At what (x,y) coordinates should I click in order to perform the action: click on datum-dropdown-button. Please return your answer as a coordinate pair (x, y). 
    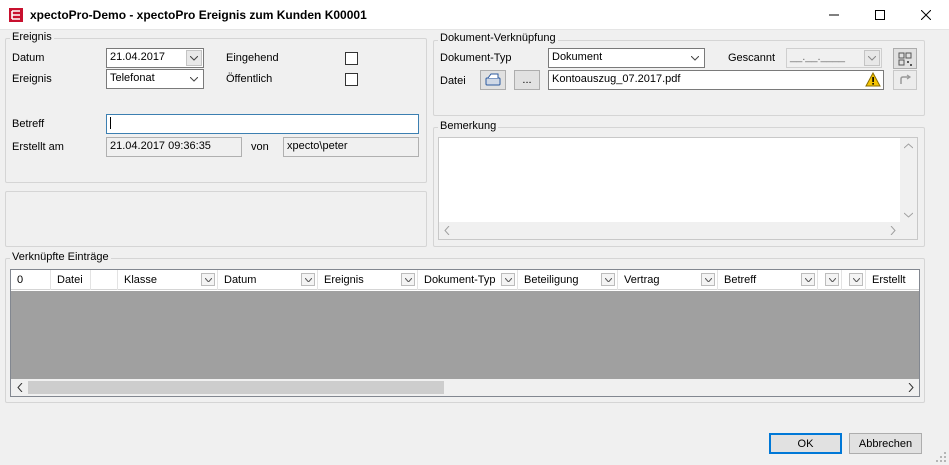
    Looking at the image, I should click on (194, 58).